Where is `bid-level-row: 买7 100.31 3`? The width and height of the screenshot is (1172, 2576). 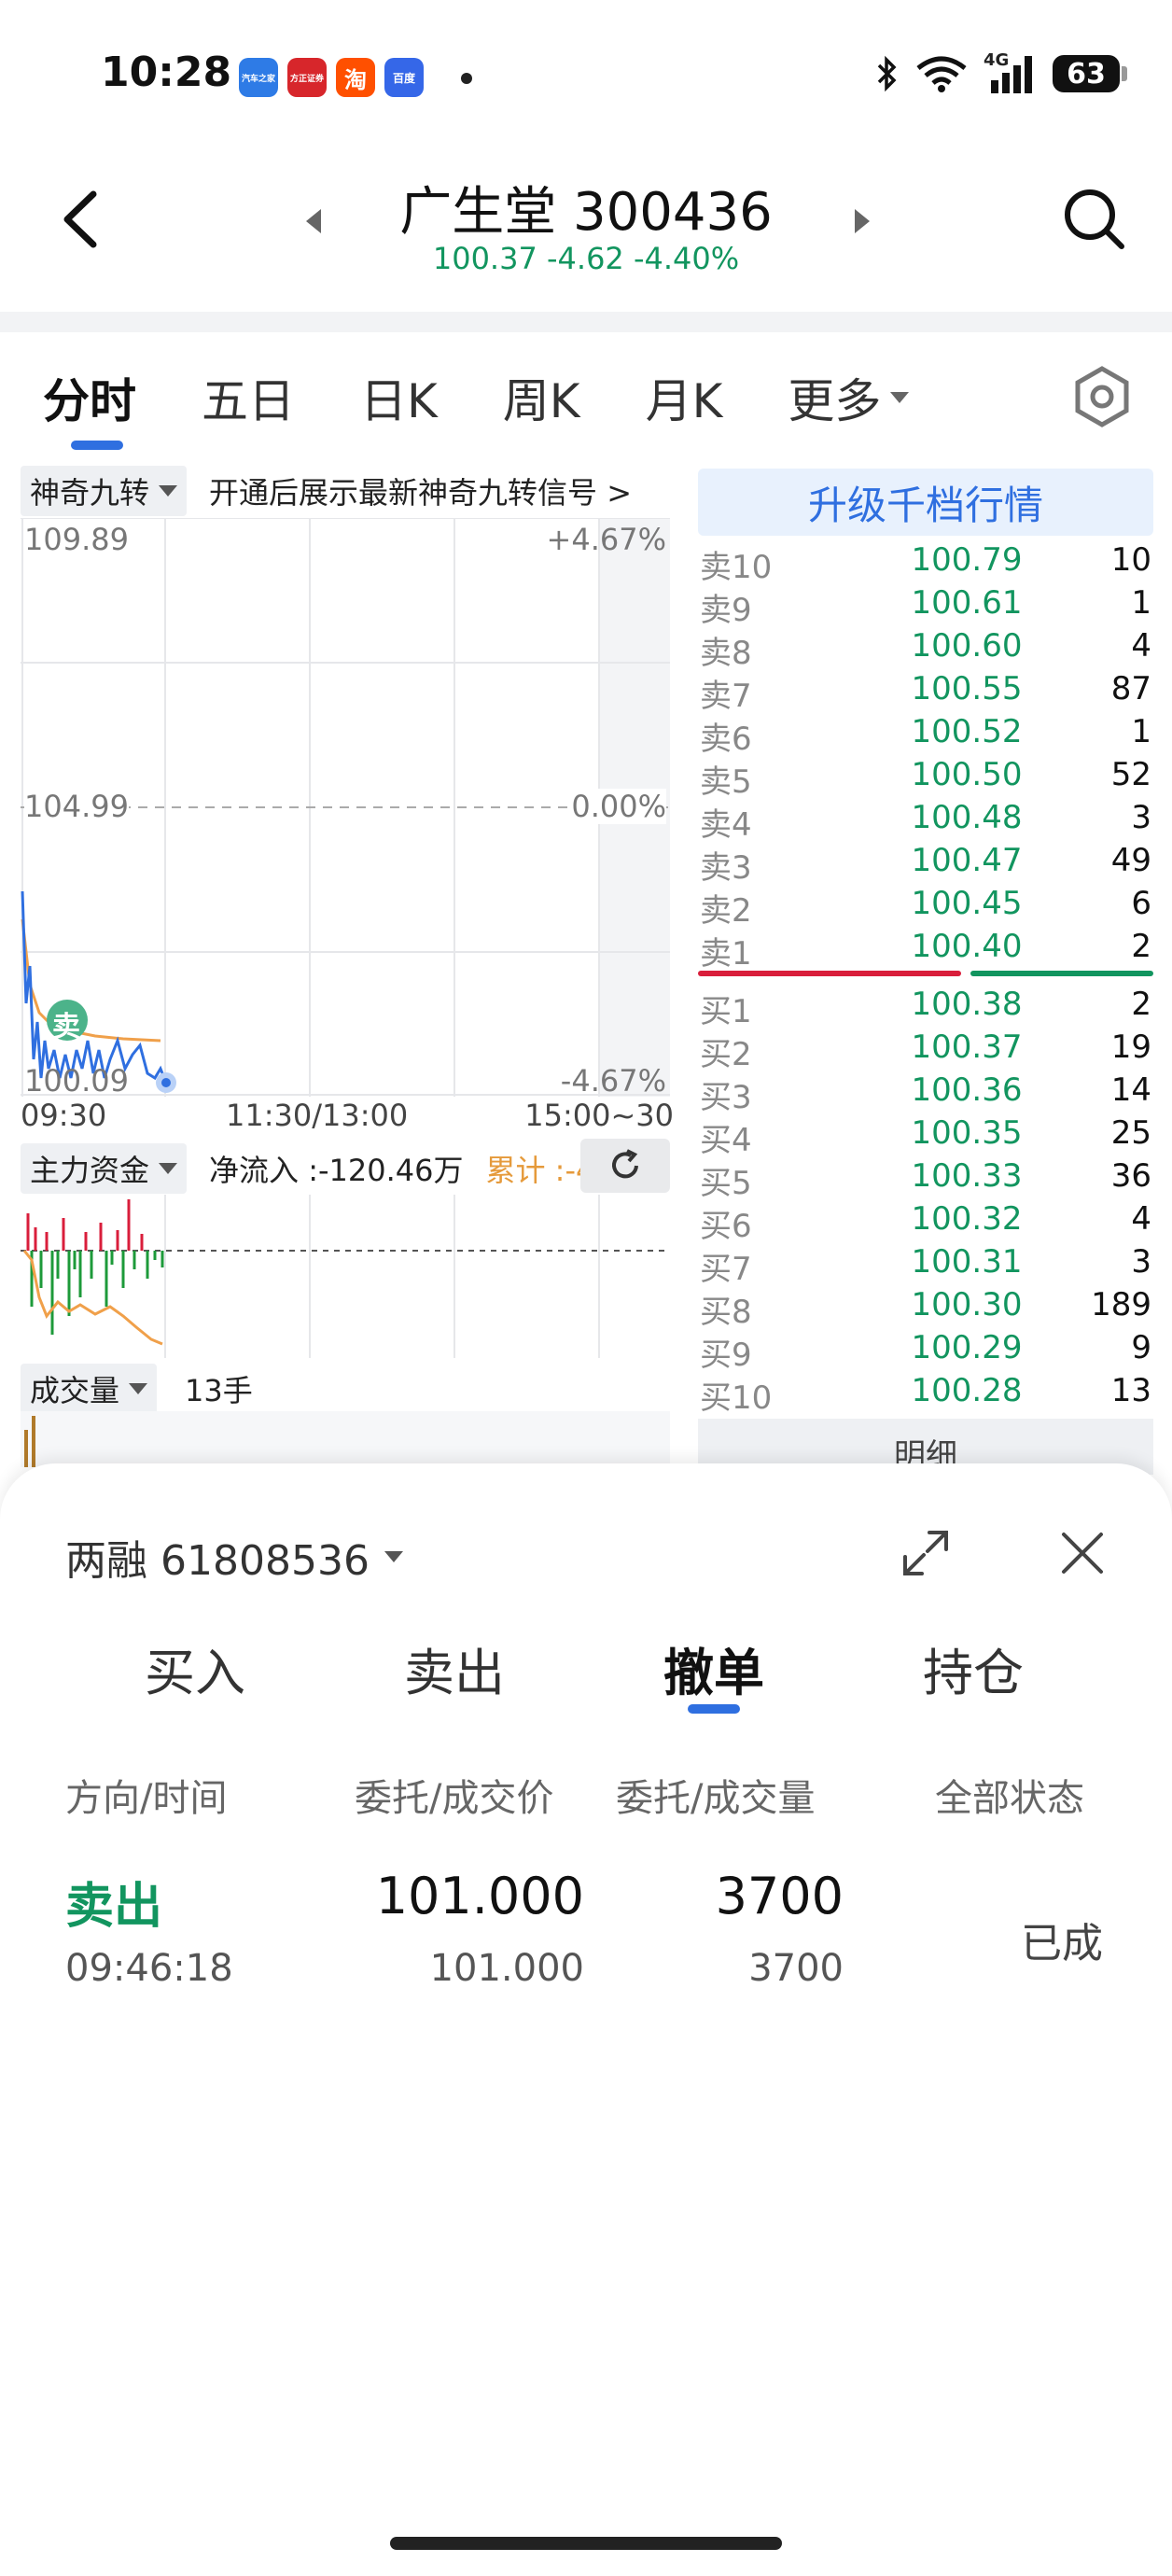 bid-level-row: 买7 100.31 3 is located at coordinates (925, 1265).